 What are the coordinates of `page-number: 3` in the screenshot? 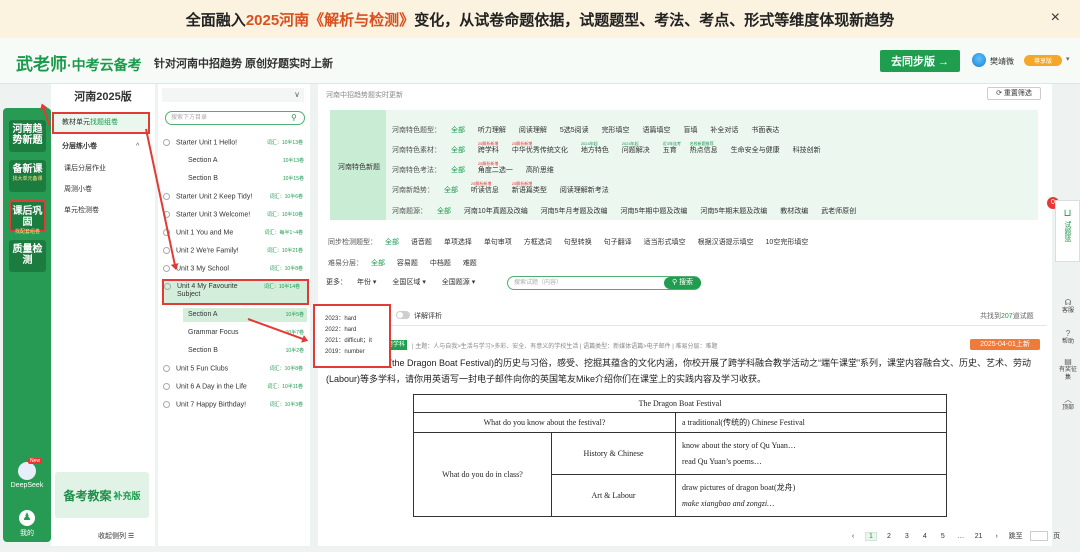 It's located at (907, 536).